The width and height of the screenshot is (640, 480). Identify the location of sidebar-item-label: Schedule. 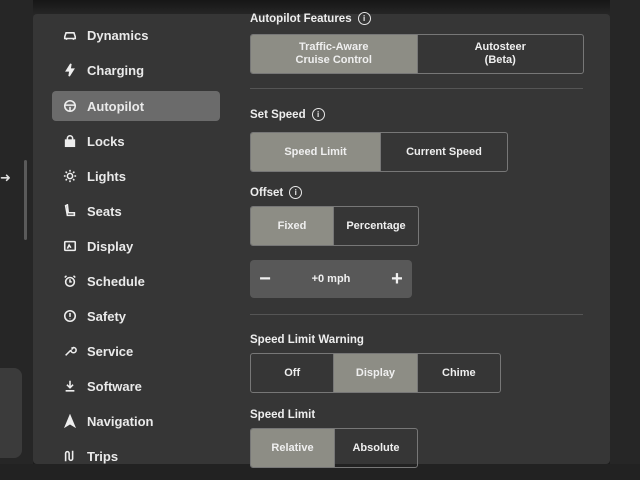
(116, 281).